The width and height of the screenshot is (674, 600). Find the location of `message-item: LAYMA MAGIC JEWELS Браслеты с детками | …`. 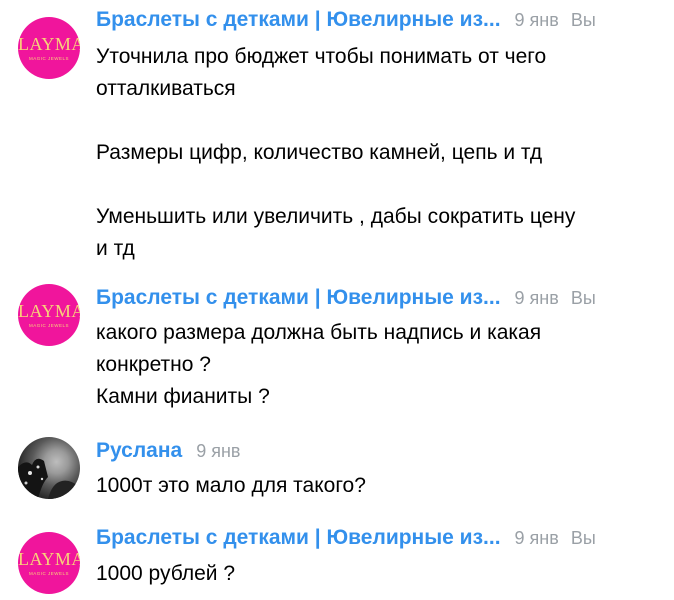

message-item: LAYMA MAGIC JEWELS Браслеты с детками | … is located at coordinates (337, 560).